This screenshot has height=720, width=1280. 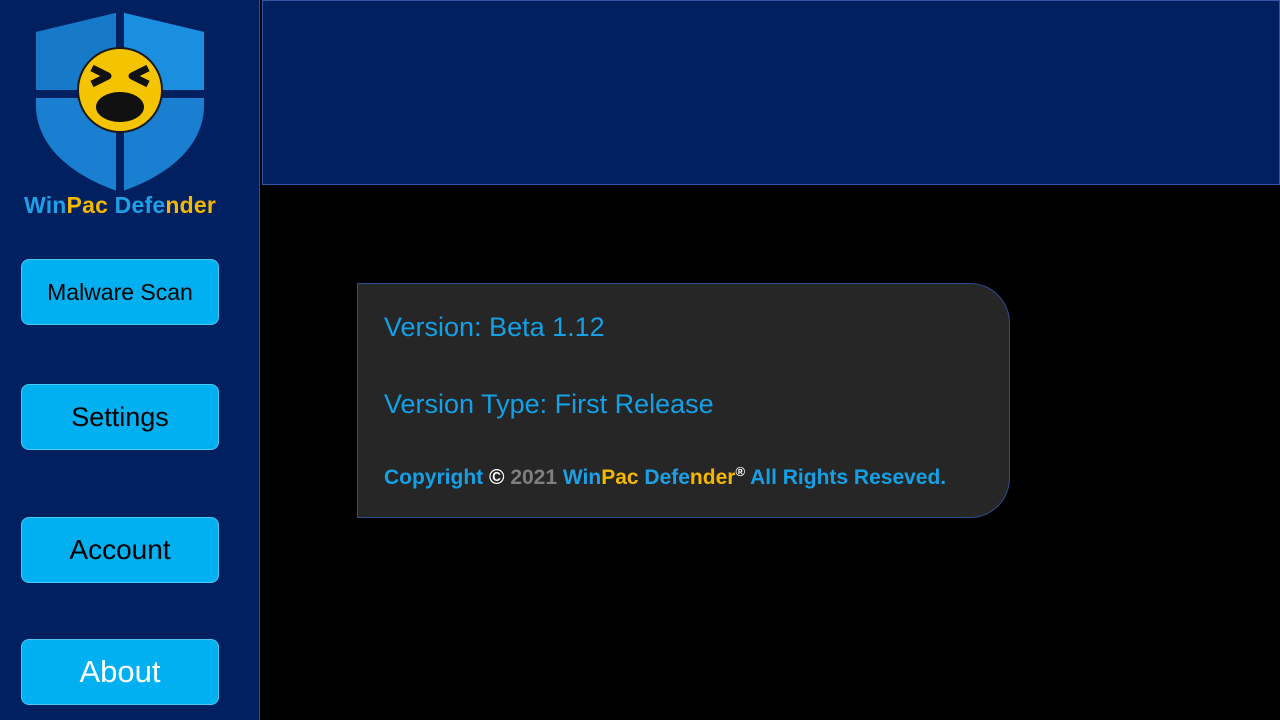 What do you see at coordinates (533, 477) in the screenshot?
I see `copyright-year: 2021` at bounding box center [533, 477].